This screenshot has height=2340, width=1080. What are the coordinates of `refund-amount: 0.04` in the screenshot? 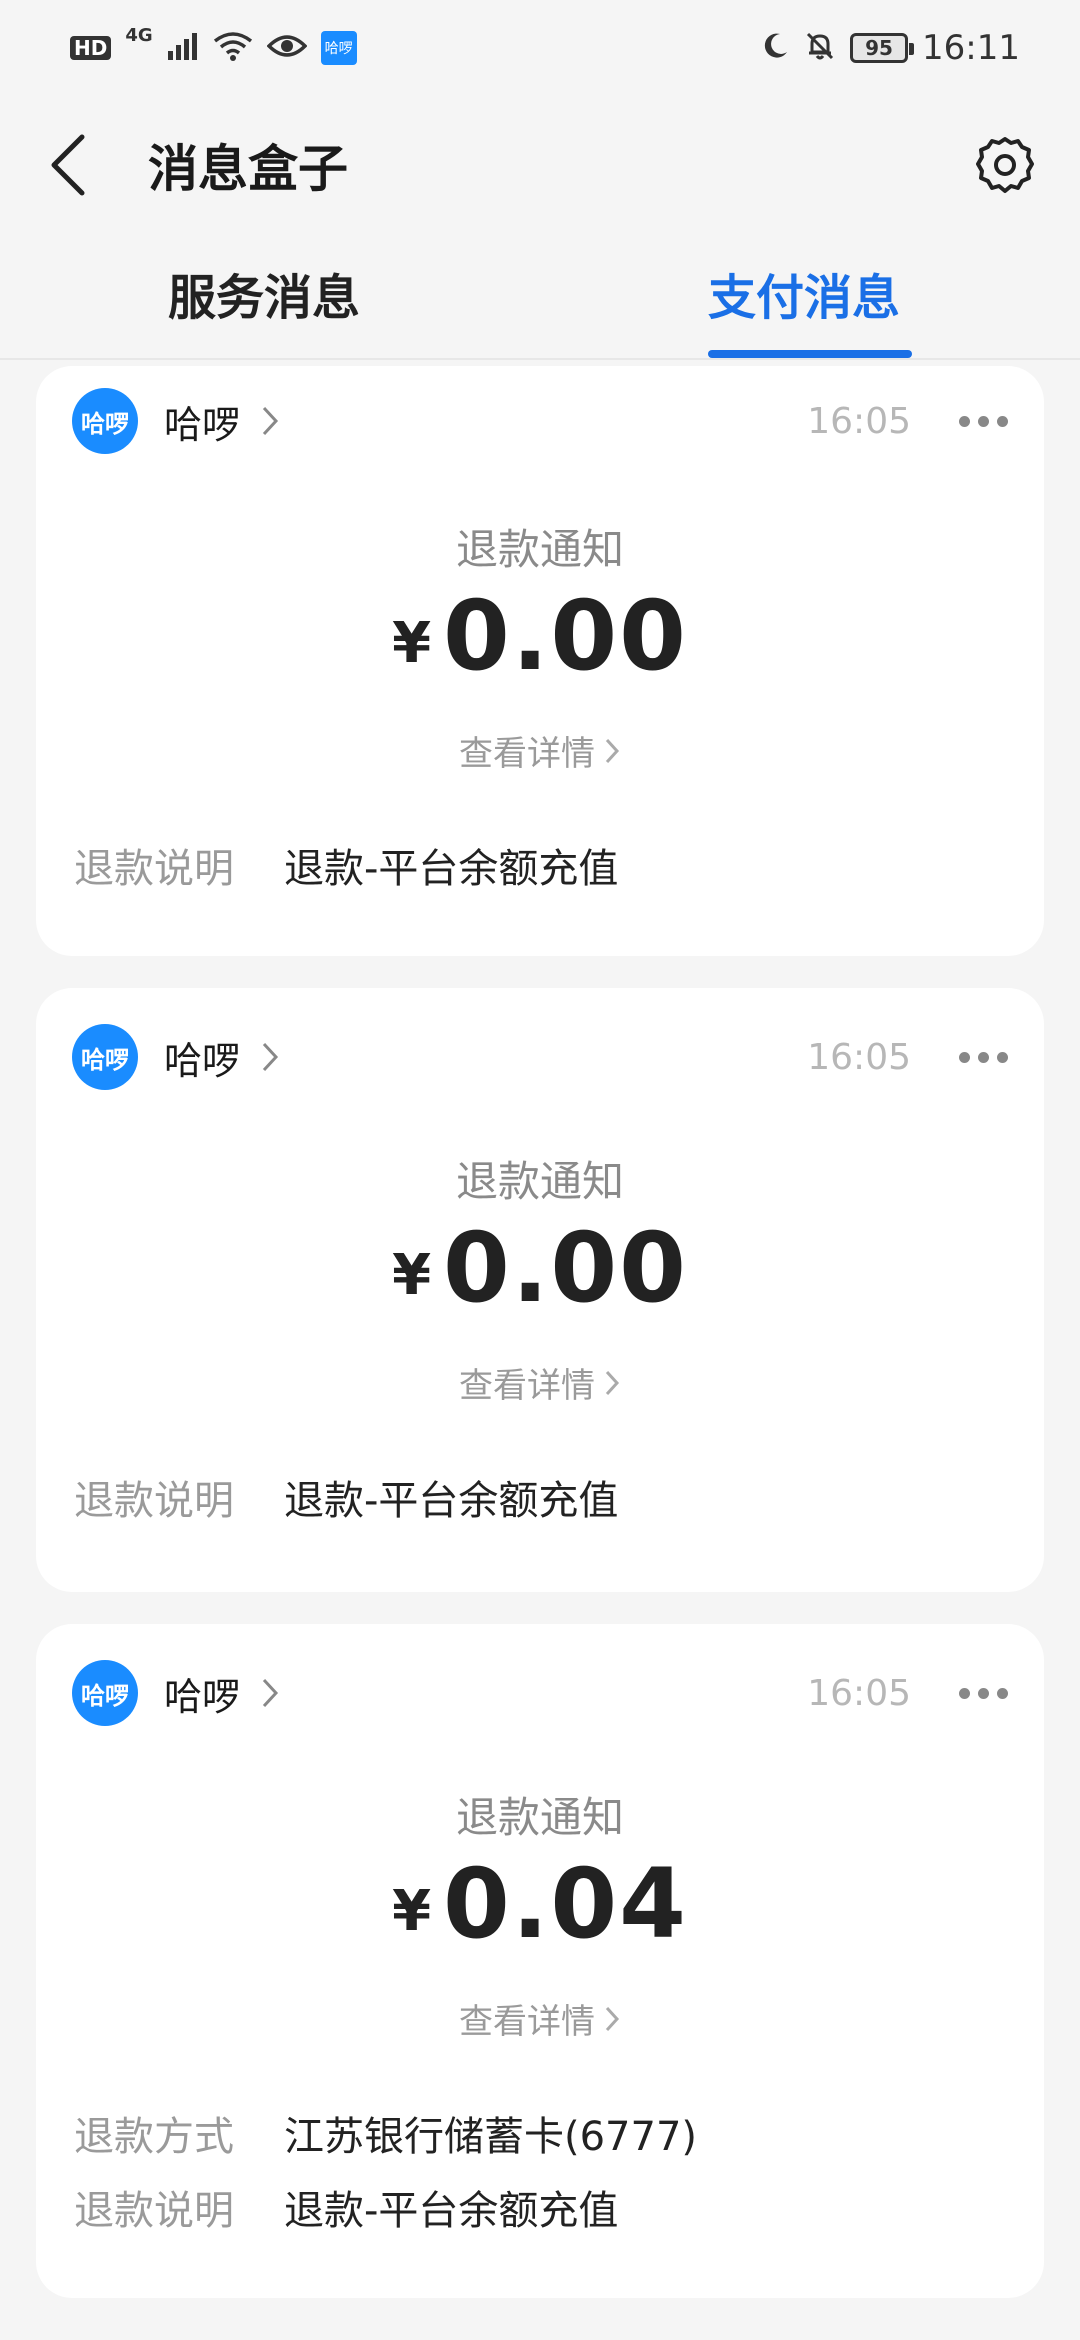 It's located at (565, 1904).